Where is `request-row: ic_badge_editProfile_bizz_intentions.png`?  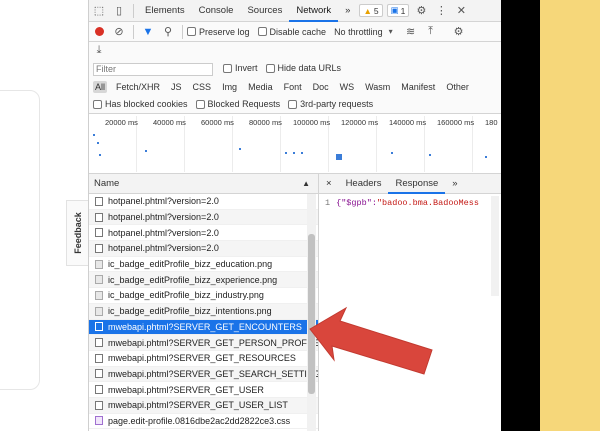
request-row: ic_badge_editProfile_bizz_intentions.png is located at coordinates (203, 311).